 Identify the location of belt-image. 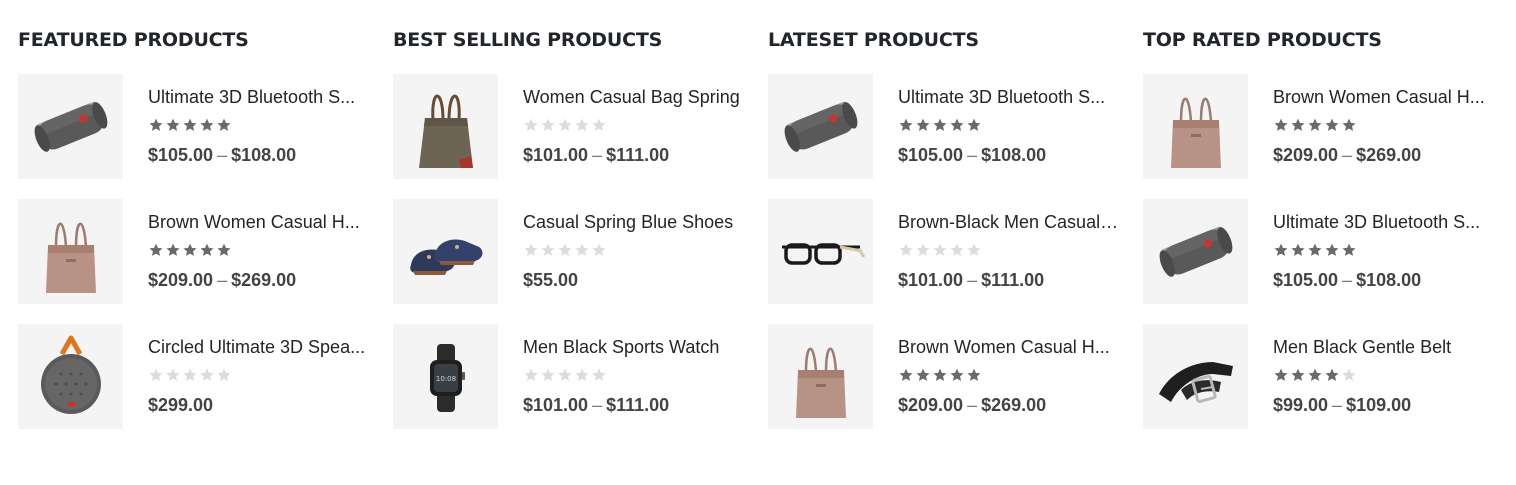
(1195, 376).